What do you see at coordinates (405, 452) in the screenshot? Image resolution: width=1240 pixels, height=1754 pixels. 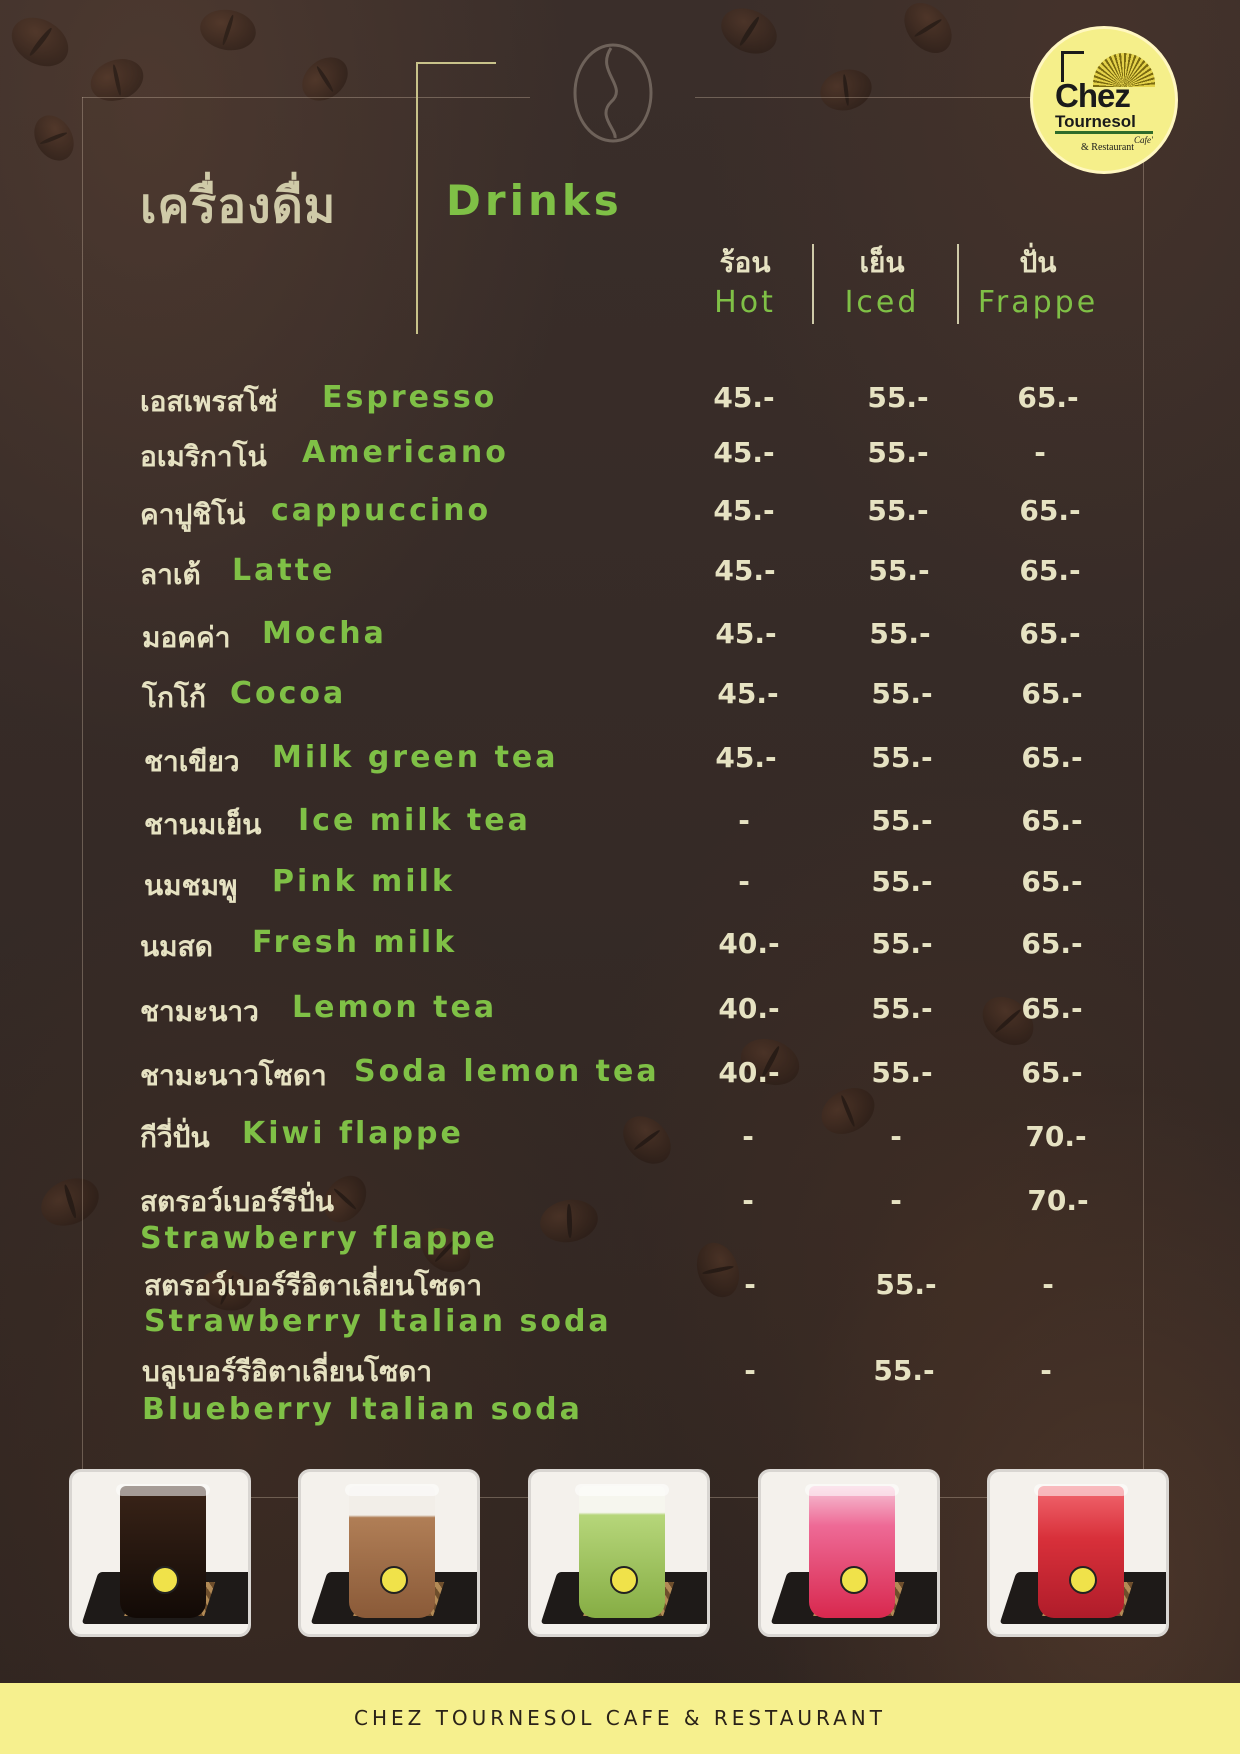 I see `item-name-english: Americano` at bounding box center [405, 452].